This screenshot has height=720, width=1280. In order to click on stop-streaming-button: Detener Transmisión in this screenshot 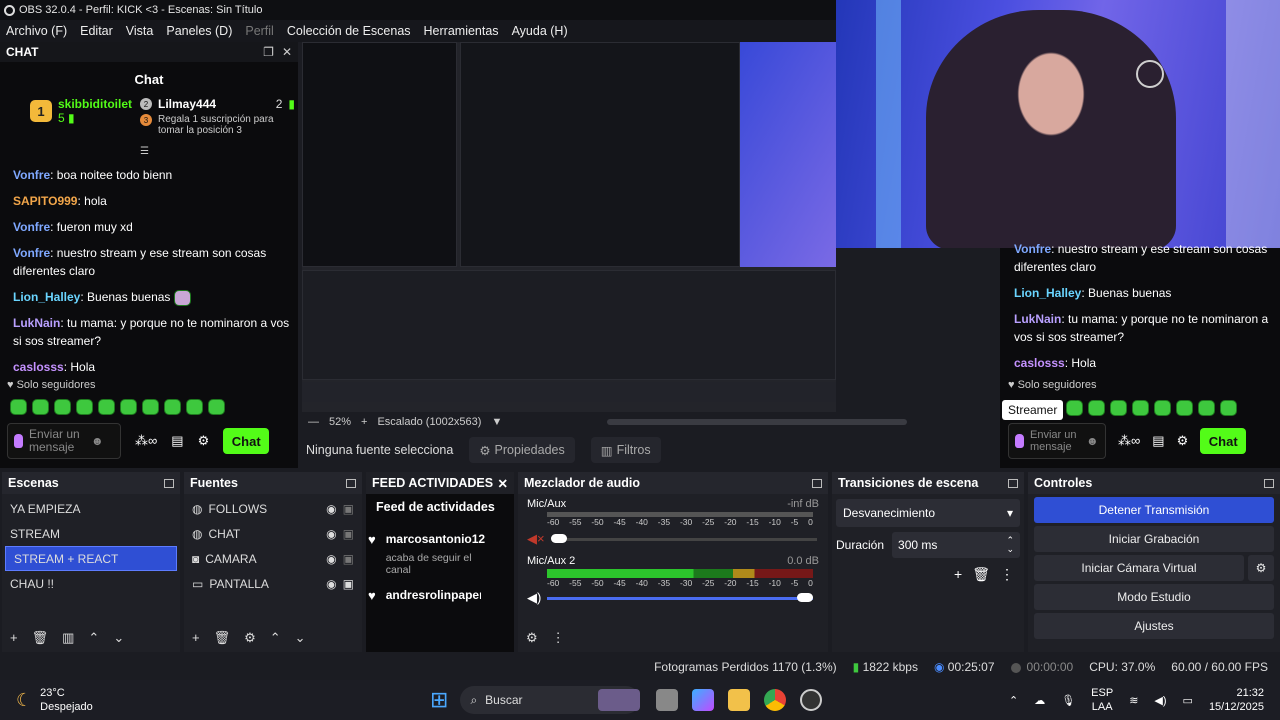, I will do `click(1154, 510)`.